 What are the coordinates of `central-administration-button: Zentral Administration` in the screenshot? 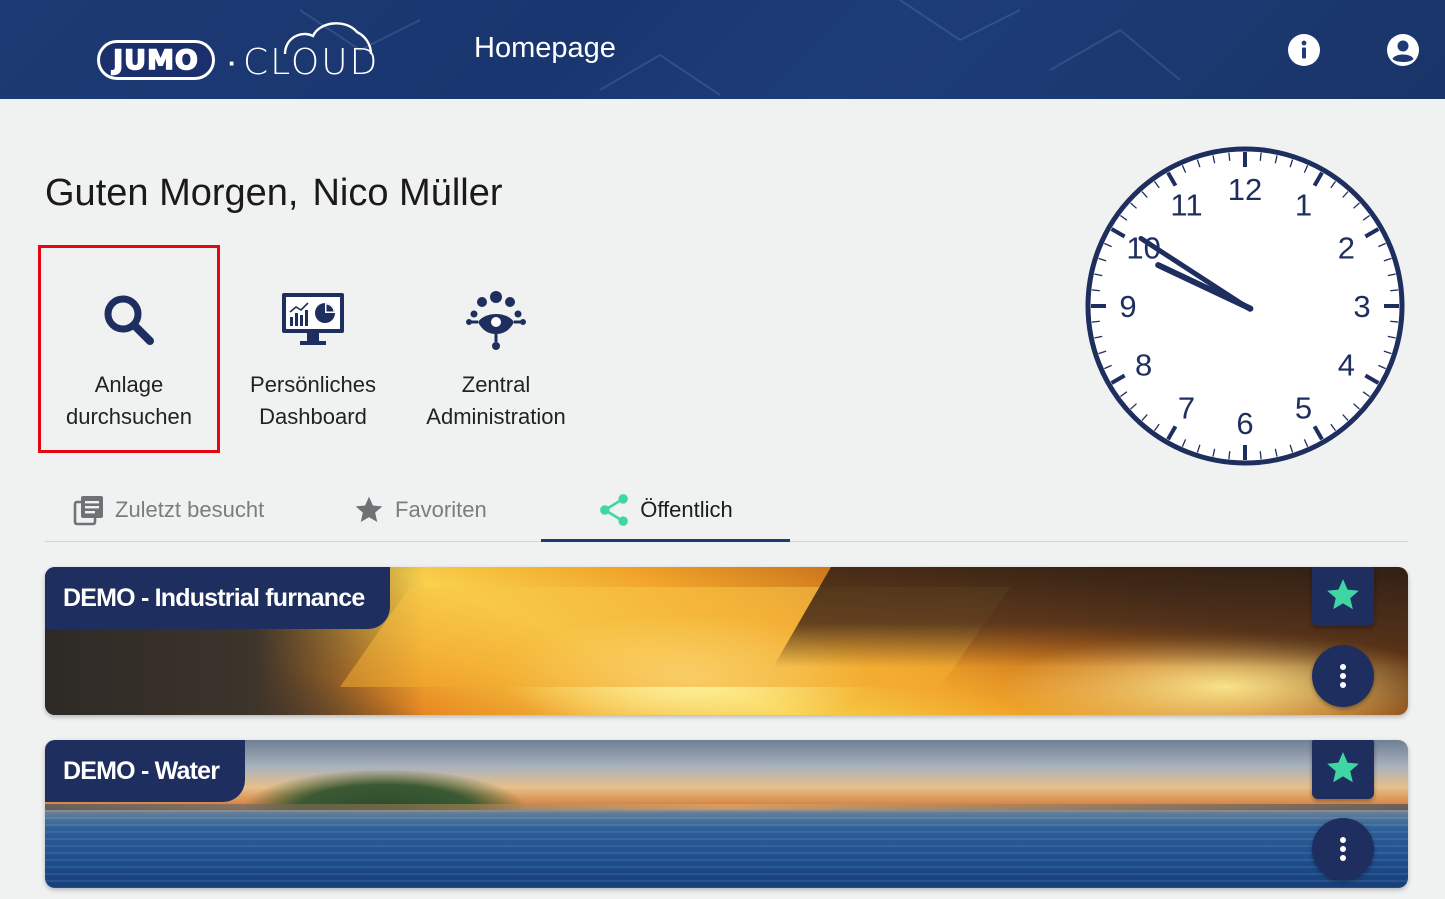 It's located at (496, 349).